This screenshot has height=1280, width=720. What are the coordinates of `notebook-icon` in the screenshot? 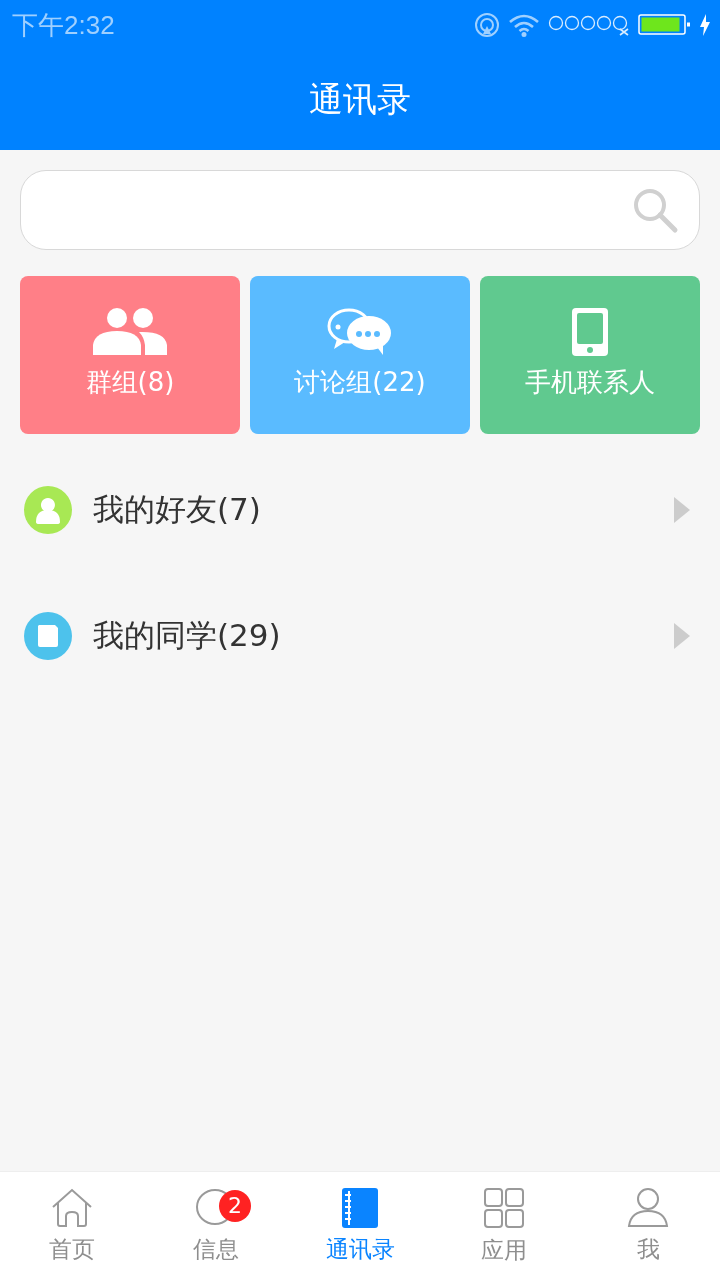 It's located at (360, 1207).